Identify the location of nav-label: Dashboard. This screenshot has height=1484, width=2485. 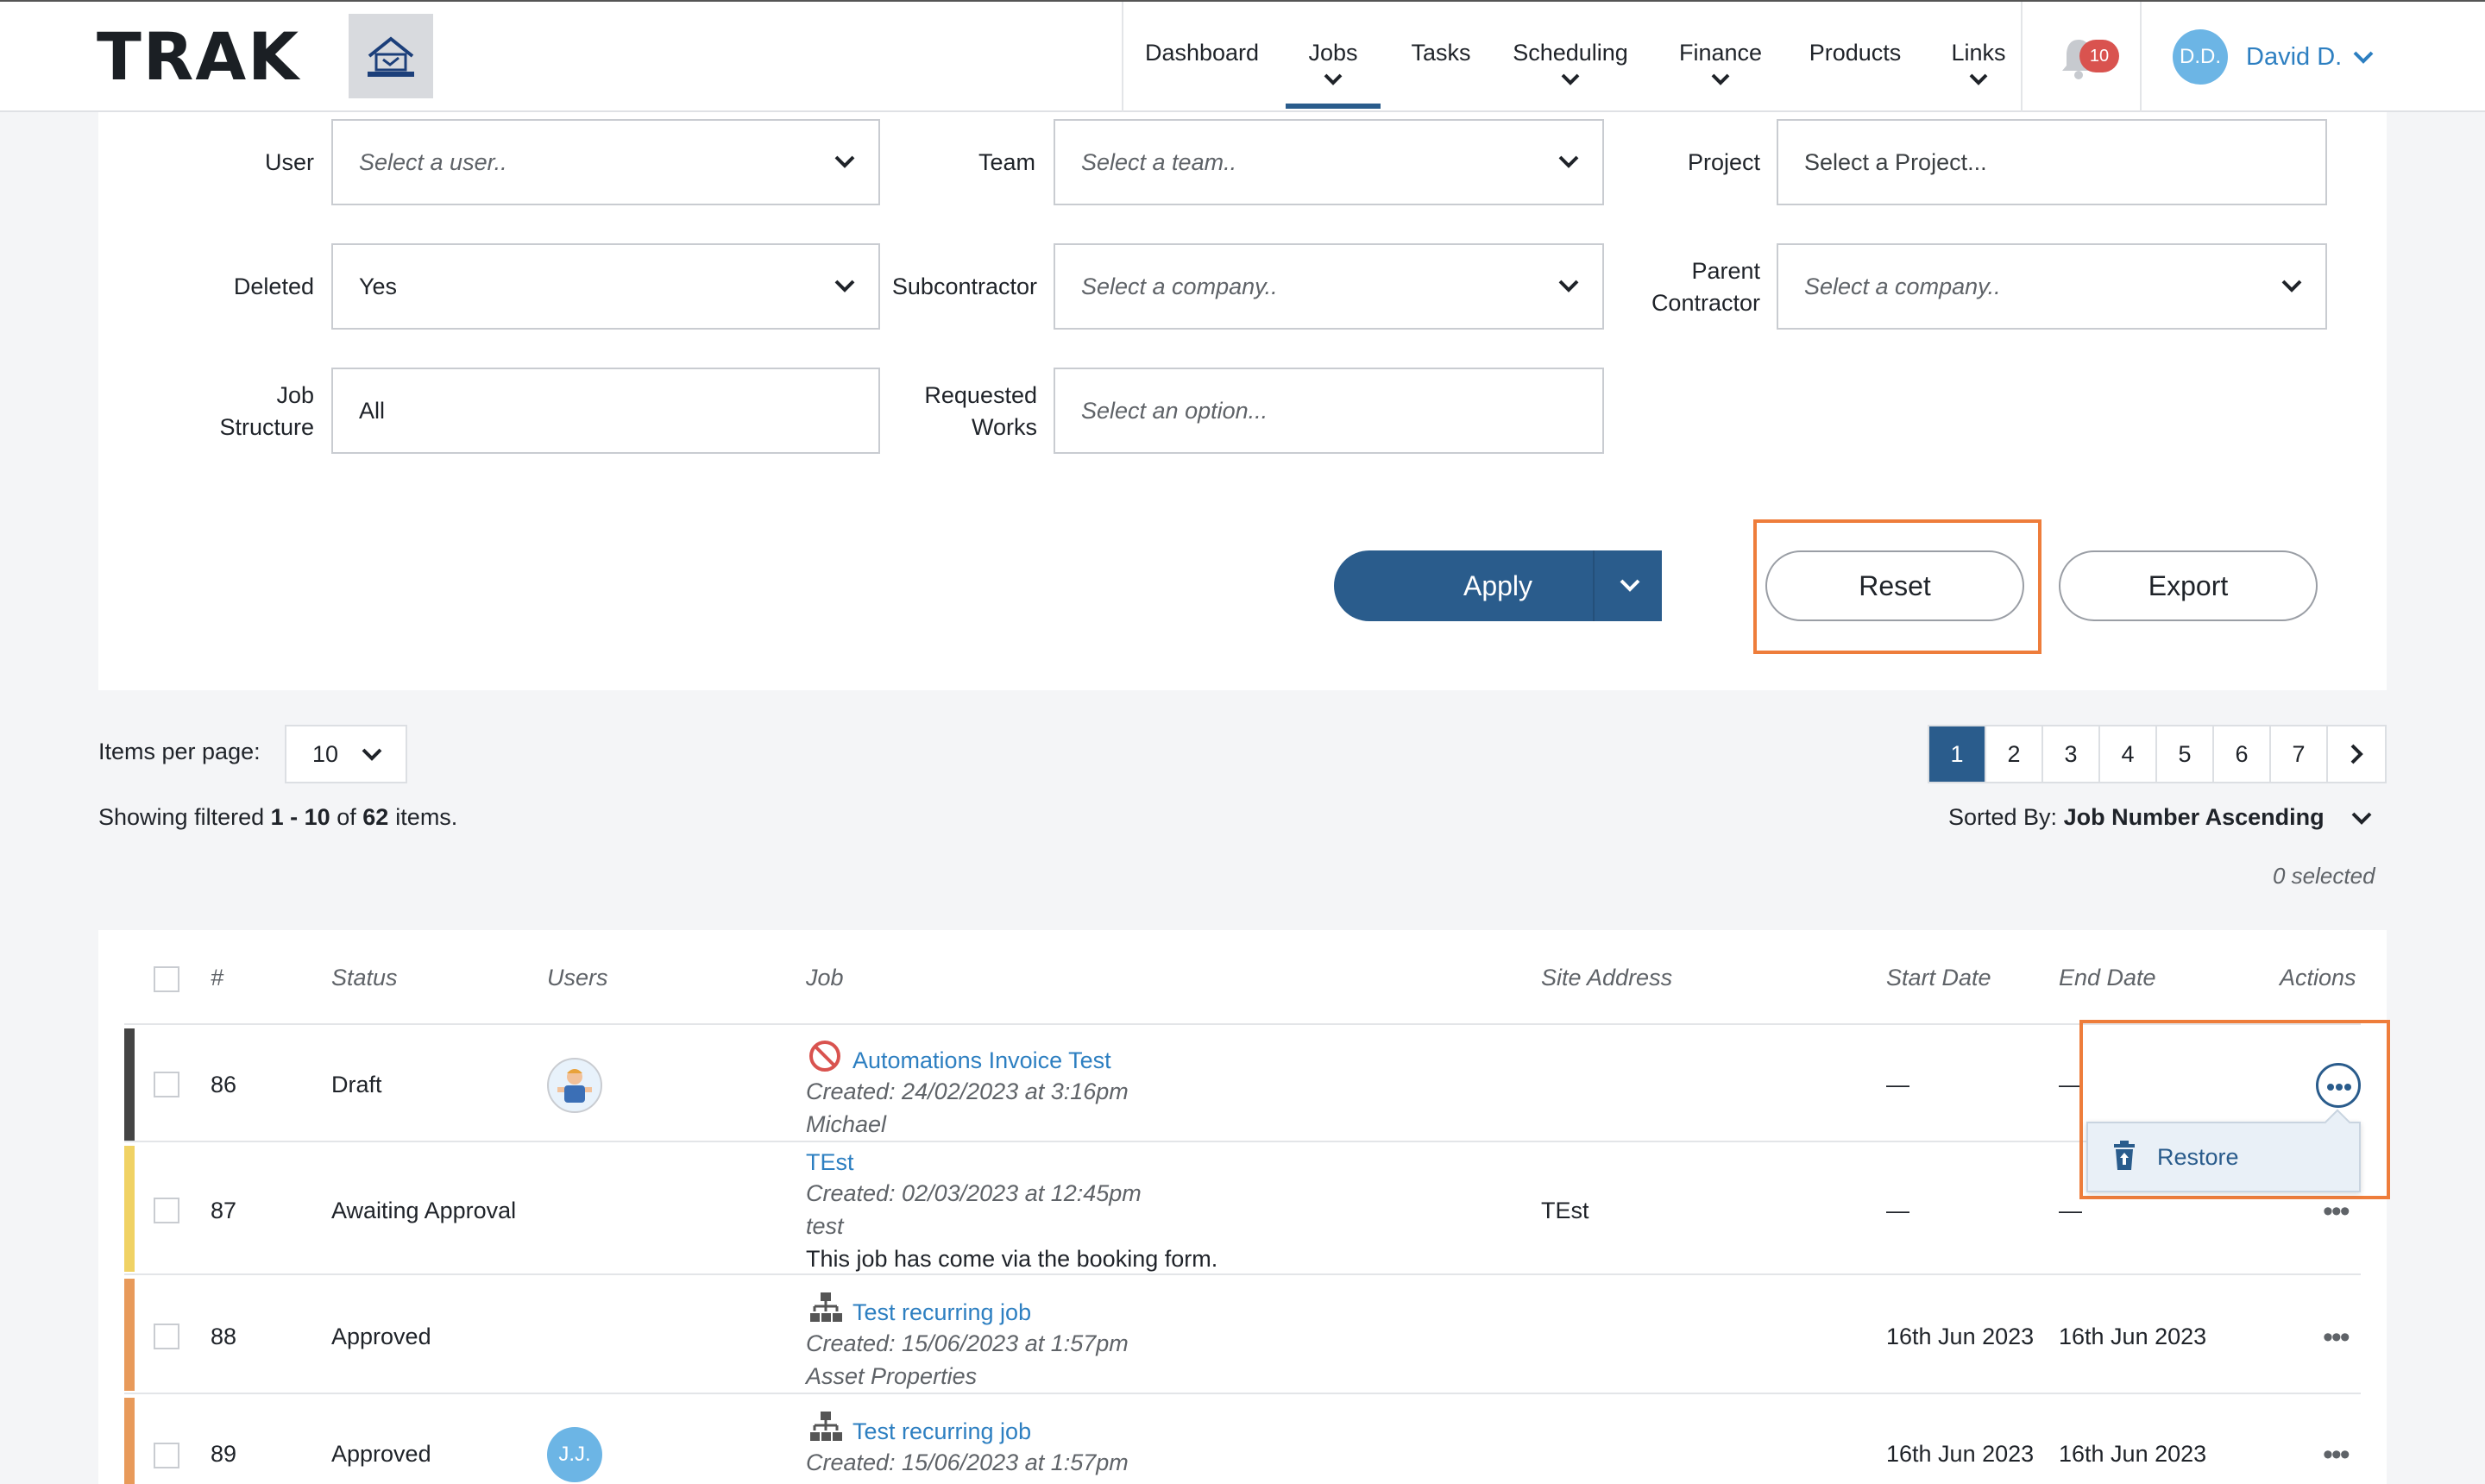
(1202, 53).